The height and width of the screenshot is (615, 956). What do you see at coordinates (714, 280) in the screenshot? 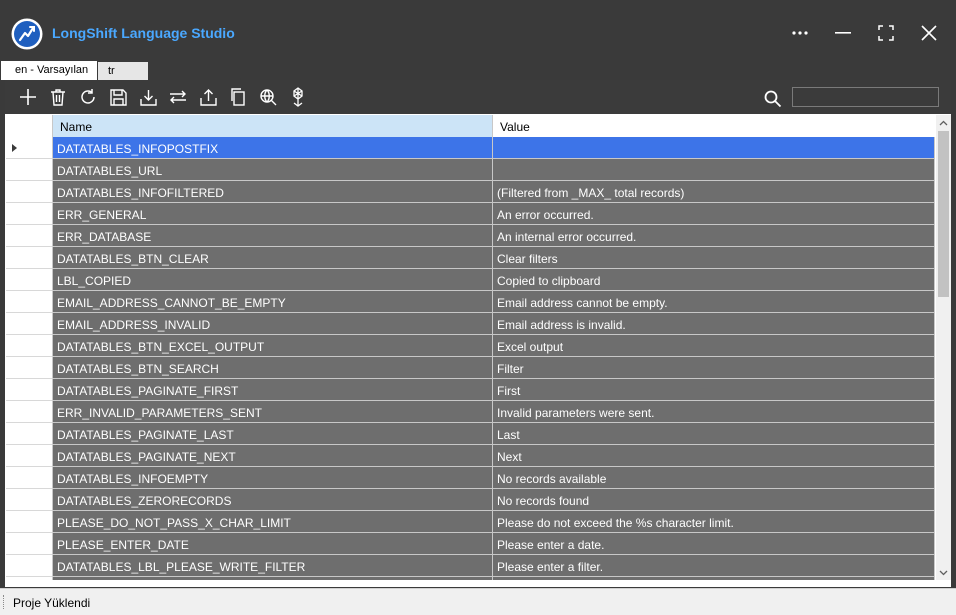
I see `value-cell: Copied to clipboard` at bounding box center [714, 280].